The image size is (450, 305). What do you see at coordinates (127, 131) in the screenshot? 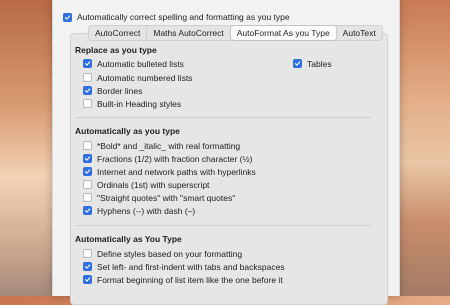
I see `section-title-automatically: Automatically as you type` at bounding box center [127, 131].